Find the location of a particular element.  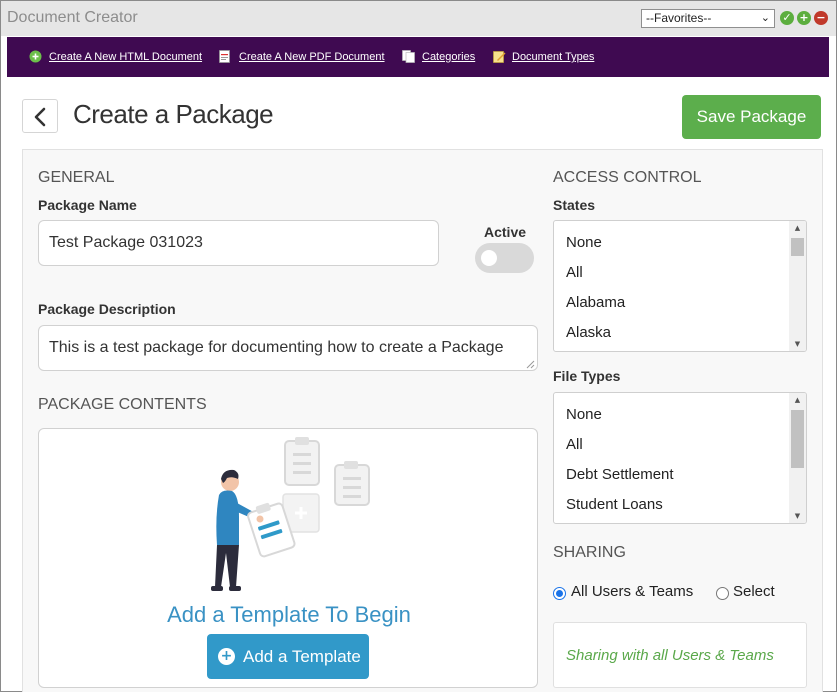

nav-document-types: Document Types is located at coordinates (553, 57).